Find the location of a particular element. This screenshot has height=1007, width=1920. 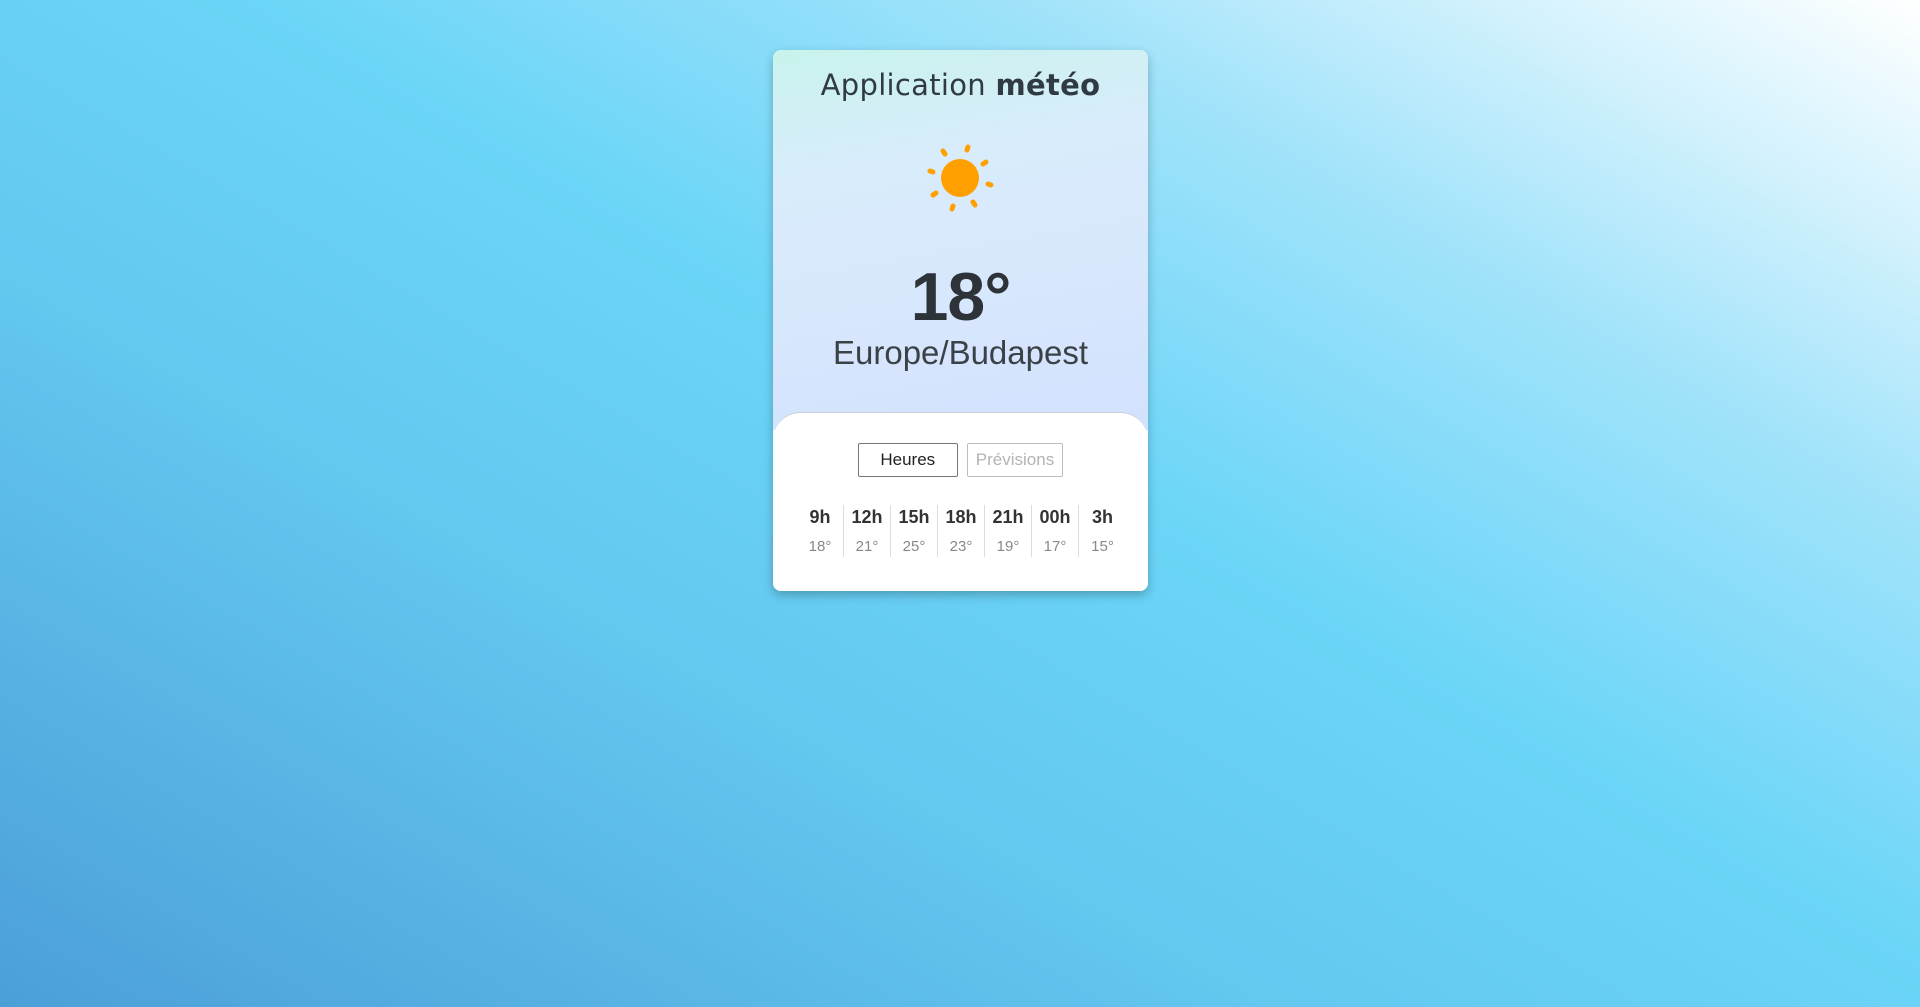

hourly-hour: 3h is located at coordinates (1102, 517).